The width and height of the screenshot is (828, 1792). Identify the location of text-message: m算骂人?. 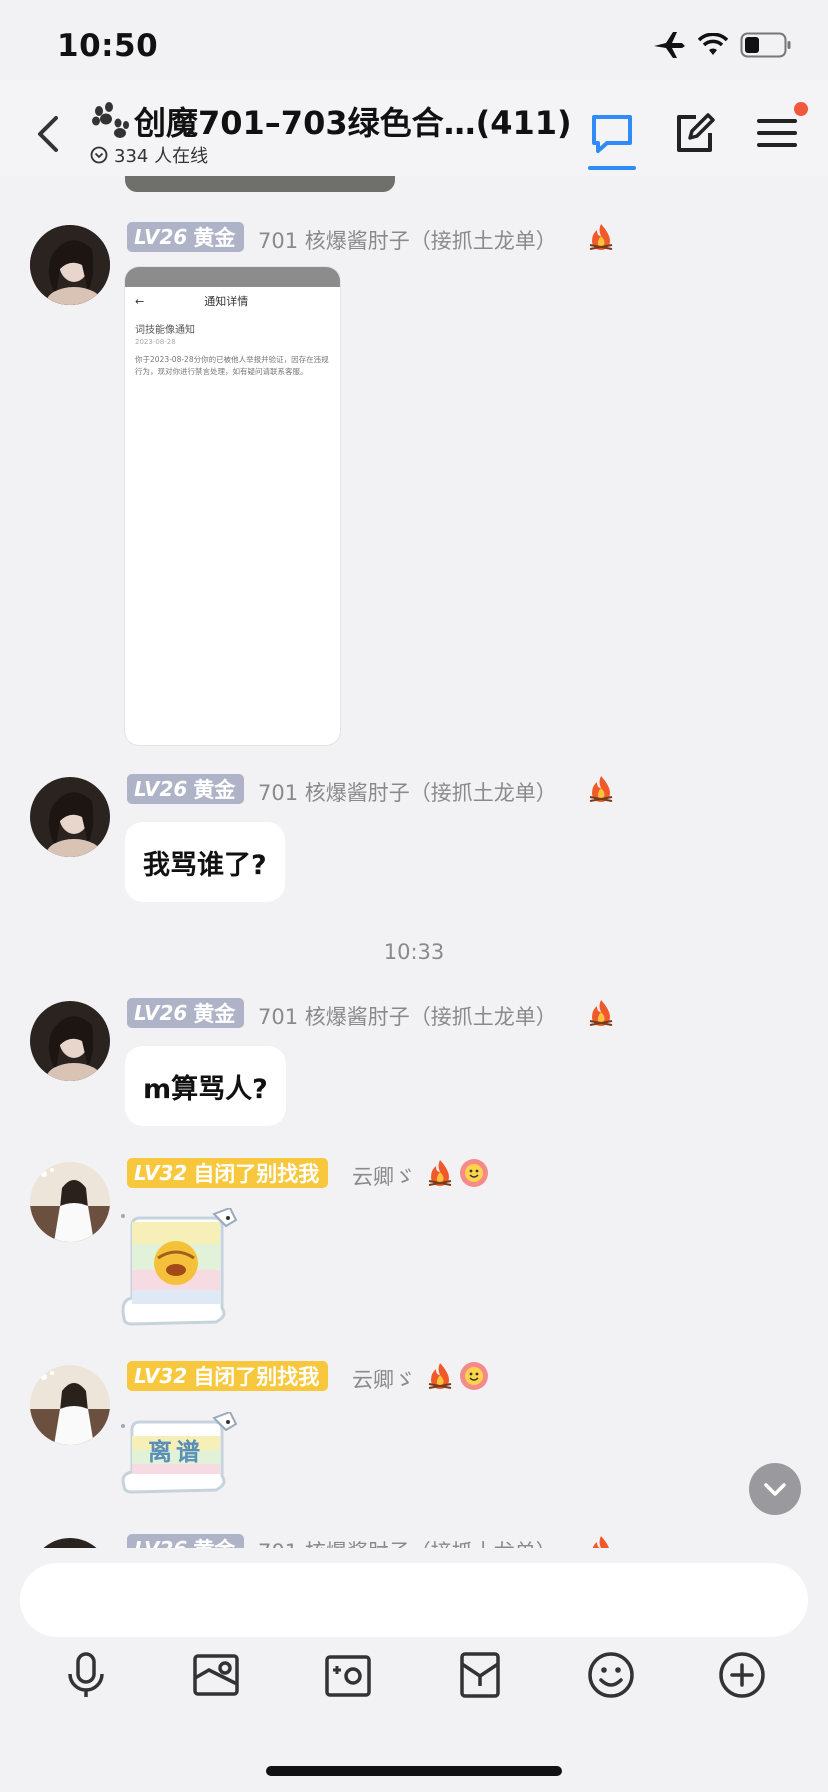
(205, 1086).